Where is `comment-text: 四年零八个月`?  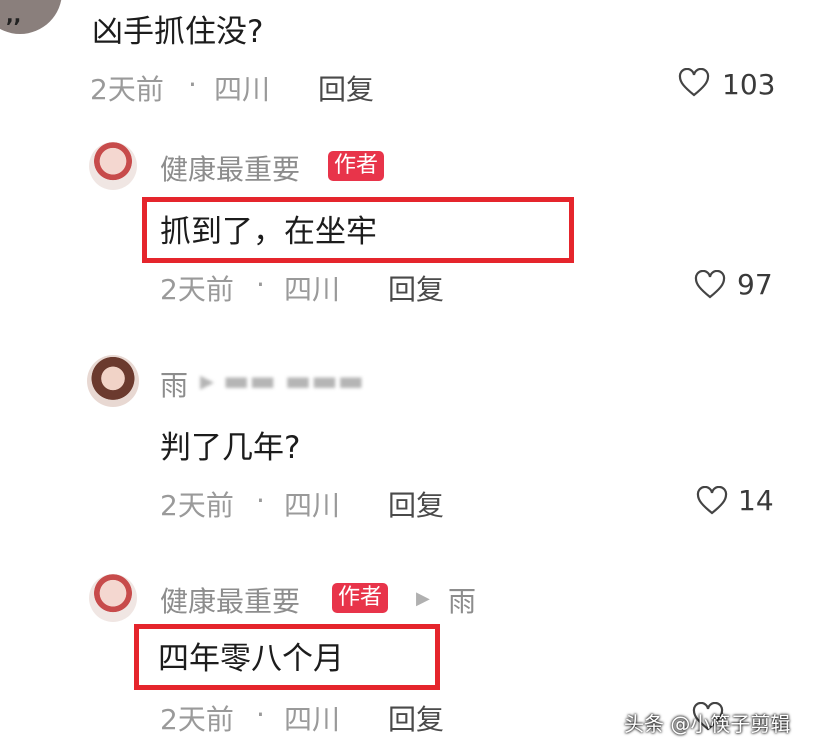 comment-text: 四年零八个月 is located at coordinates (251, 659).